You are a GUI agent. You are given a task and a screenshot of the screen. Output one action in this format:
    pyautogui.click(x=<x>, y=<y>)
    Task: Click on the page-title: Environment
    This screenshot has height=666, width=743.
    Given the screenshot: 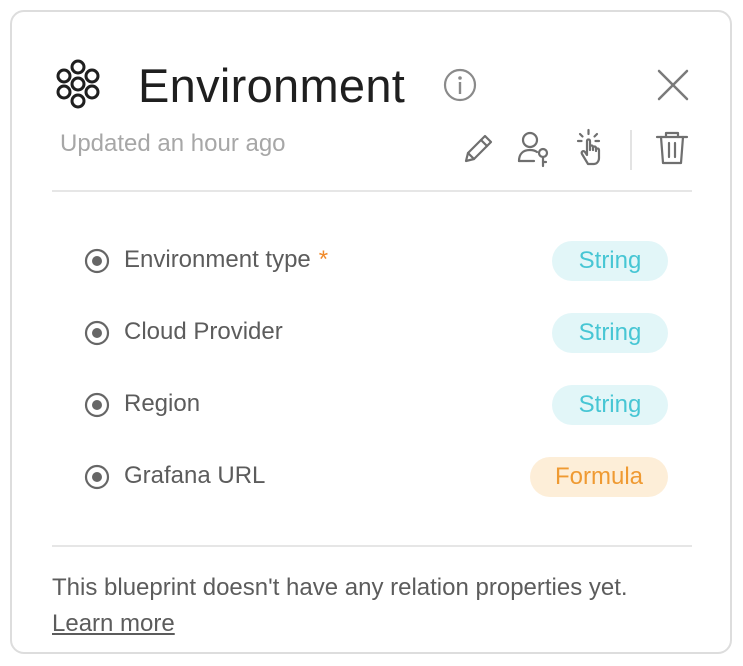 What is the action you would take?
    pyautogui.click(x=272, y=85)
    